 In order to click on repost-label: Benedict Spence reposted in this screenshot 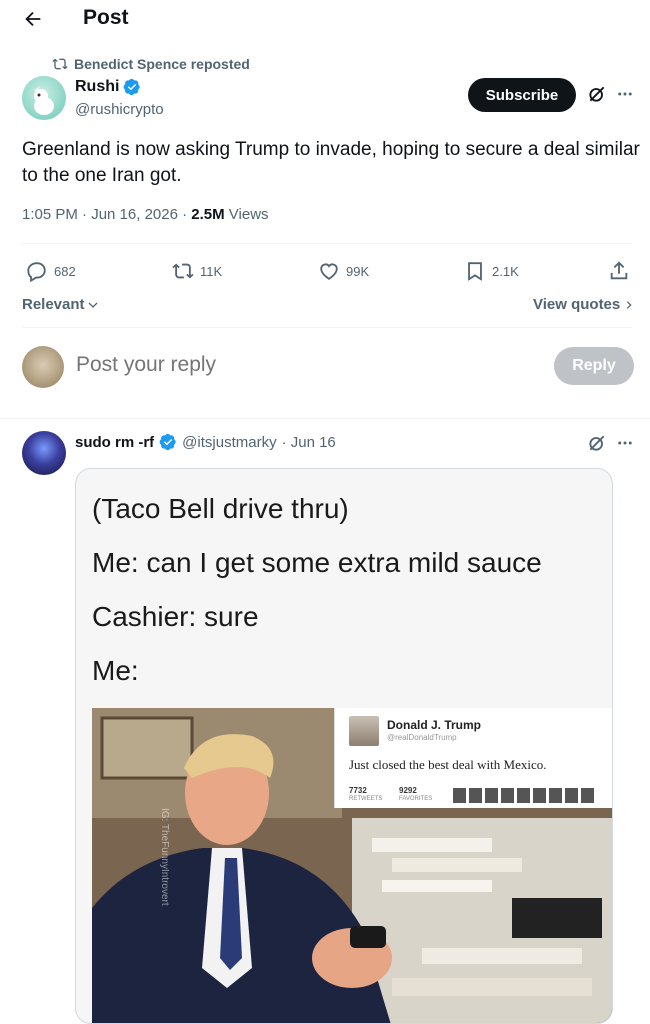, I will do `click(162, 64)`.